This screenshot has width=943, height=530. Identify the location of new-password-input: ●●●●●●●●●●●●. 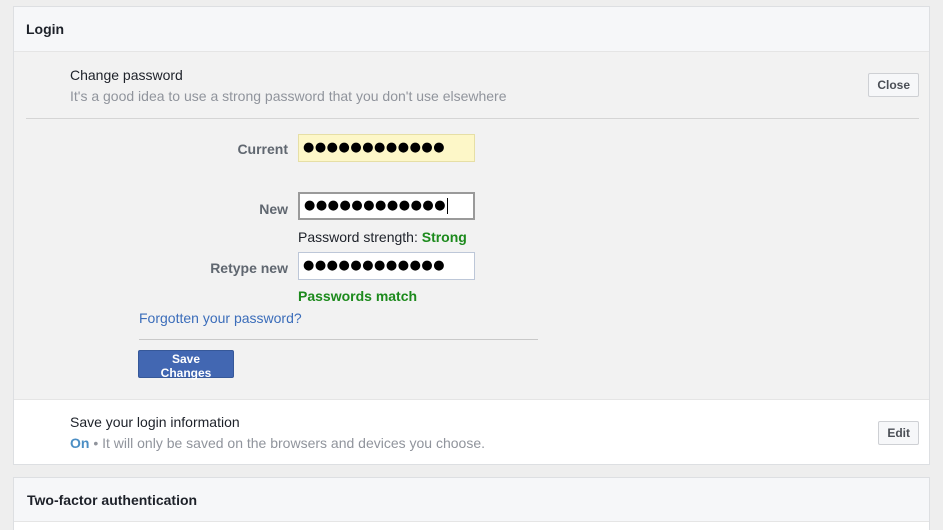
(386, 206).